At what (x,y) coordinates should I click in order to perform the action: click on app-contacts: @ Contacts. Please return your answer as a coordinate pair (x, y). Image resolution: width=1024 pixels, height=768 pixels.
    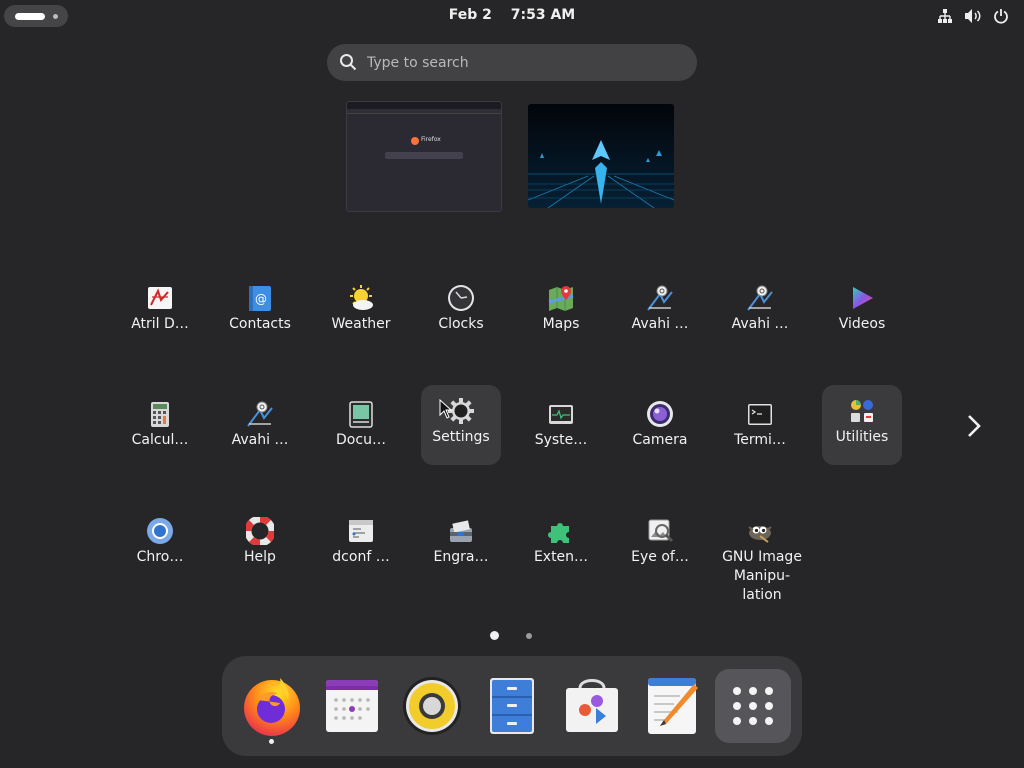
    Looking at the image, I should click on (260, 312).